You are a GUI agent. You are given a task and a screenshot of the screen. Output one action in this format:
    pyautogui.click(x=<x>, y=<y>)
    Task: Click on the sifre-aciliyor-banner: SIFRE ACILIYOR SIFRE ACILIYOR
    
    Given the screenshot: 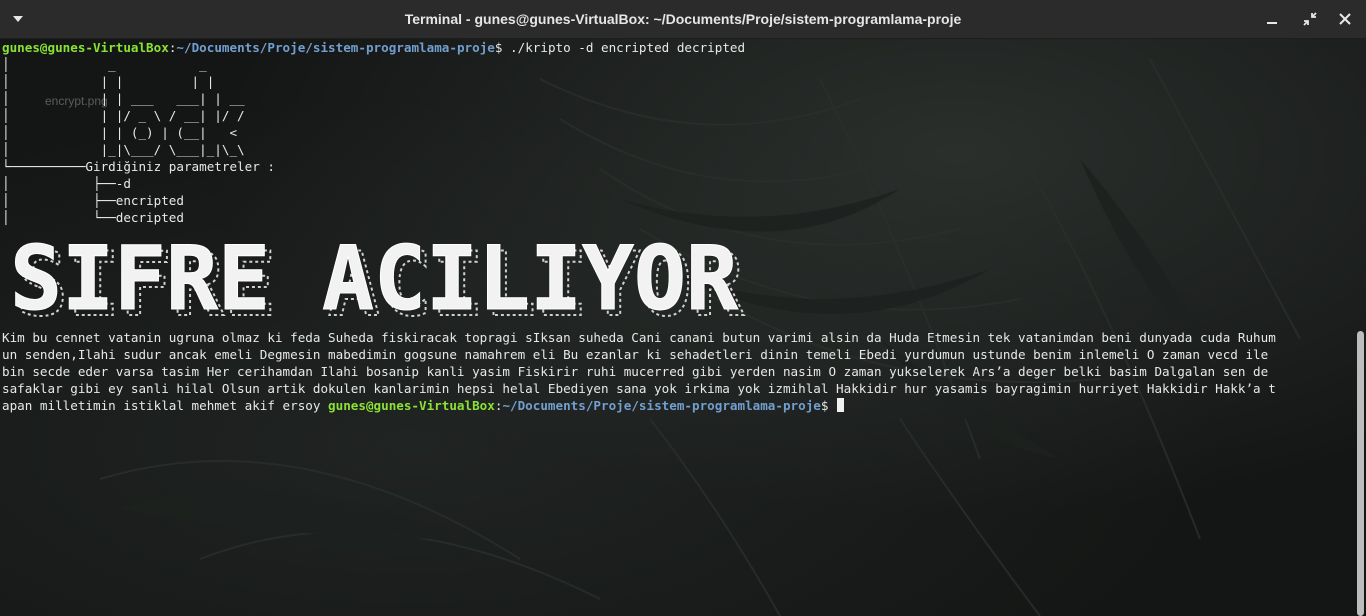 What is the action you would take?
    pyautogui.click(x=378, y=278)
    